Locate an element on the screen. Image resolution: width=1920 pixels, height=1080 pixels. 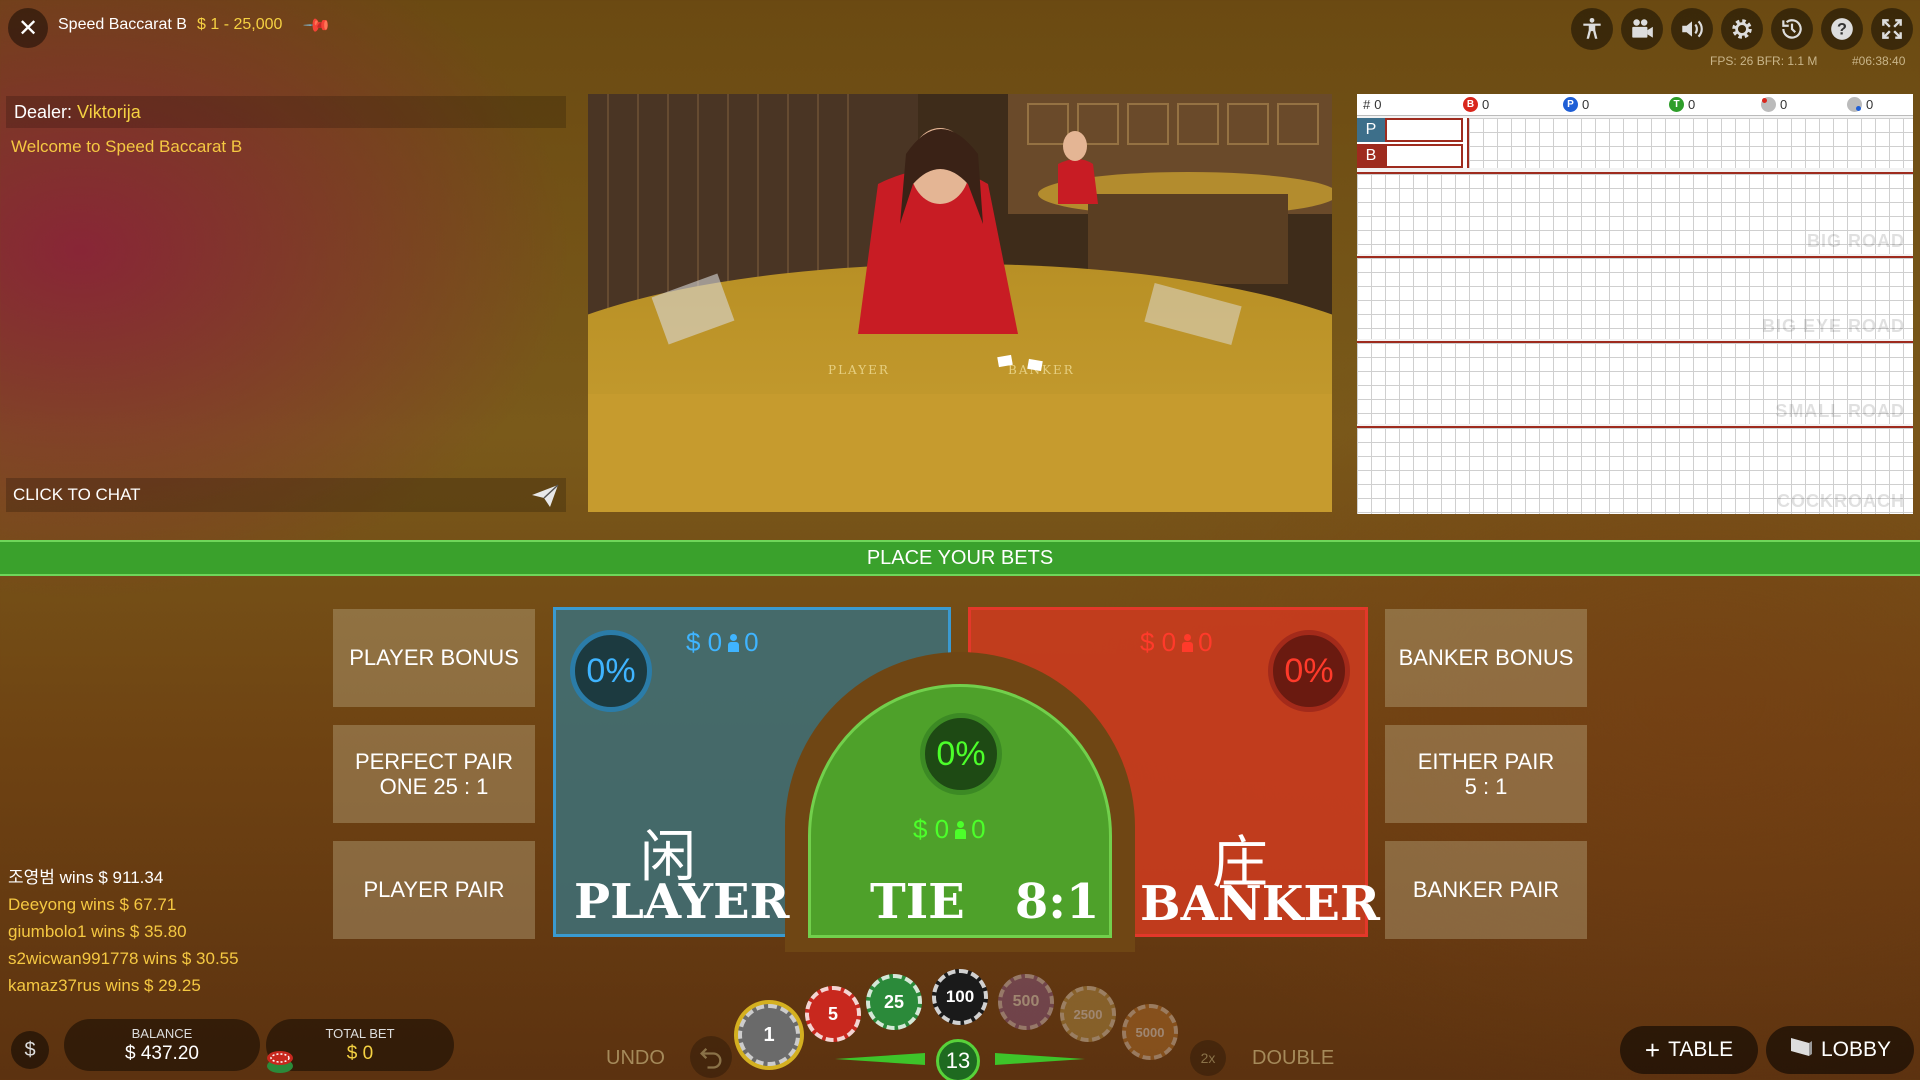
history-icon is located at coordinates (1792, 29).